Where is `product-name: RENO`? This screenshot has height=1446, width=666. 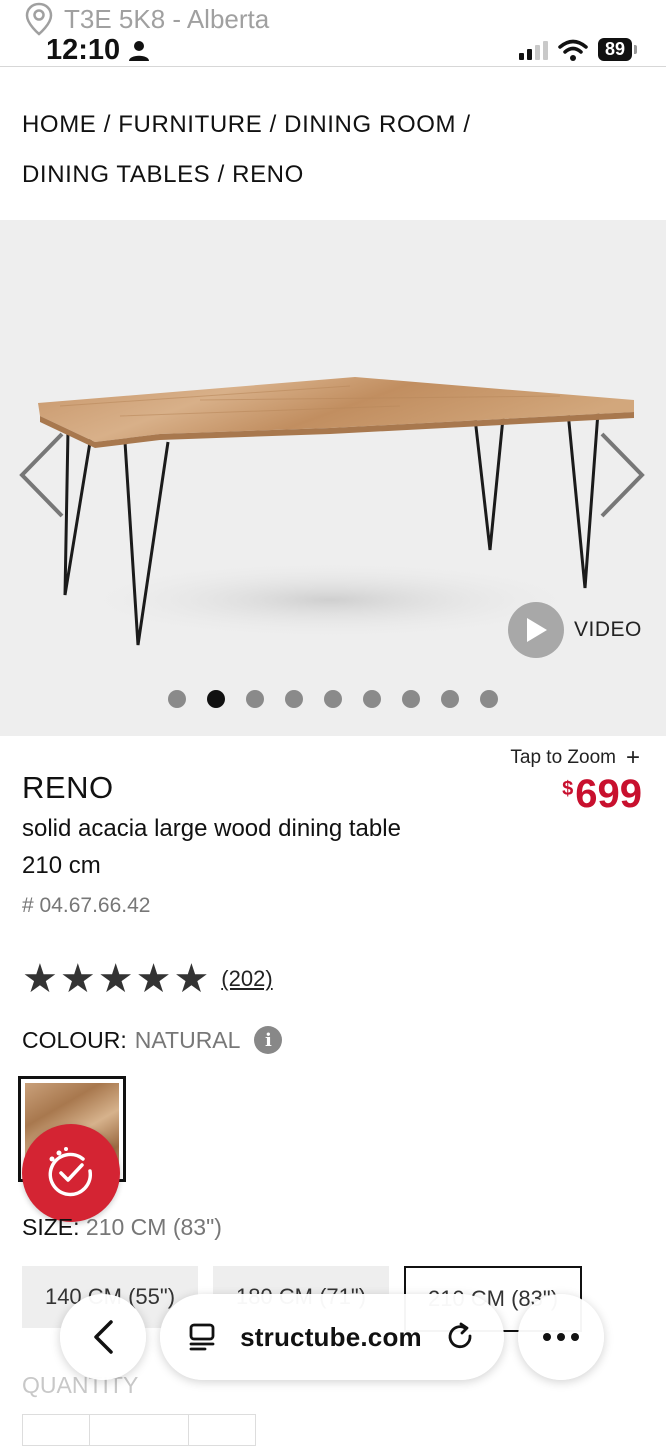 product-name: RENO is located at coordinates (68, 787).